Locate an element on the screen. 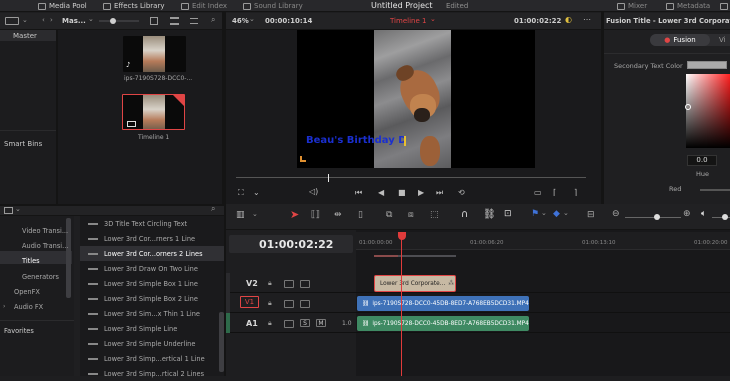  volume-slider-handle is located at coordinates (725, 217).